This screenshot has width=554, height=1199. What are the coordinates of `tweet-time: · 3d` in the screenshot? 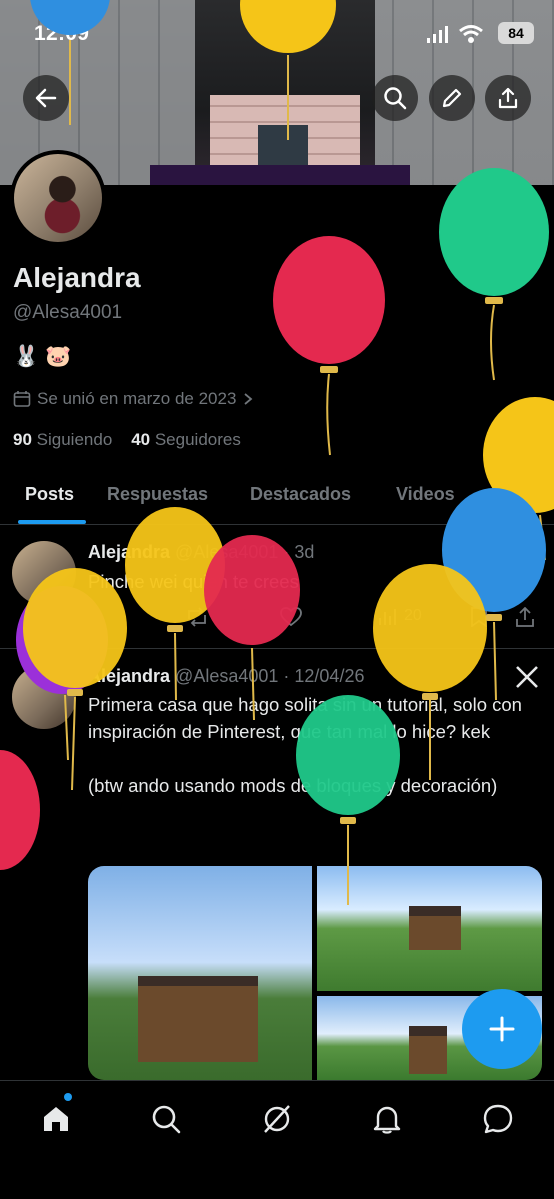 It's located at (299, 552).